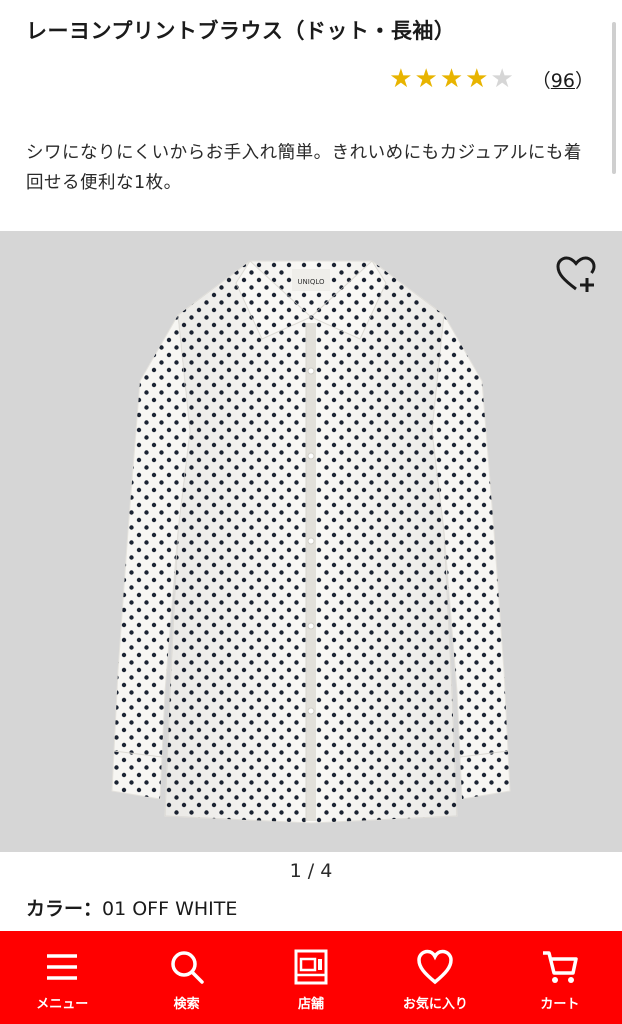 The image size is (622, 1024). What do you see at coordinates (311, 1004) in the screenshot?
I see `nav-label: 店舗` at bounding box center [311, 1004].